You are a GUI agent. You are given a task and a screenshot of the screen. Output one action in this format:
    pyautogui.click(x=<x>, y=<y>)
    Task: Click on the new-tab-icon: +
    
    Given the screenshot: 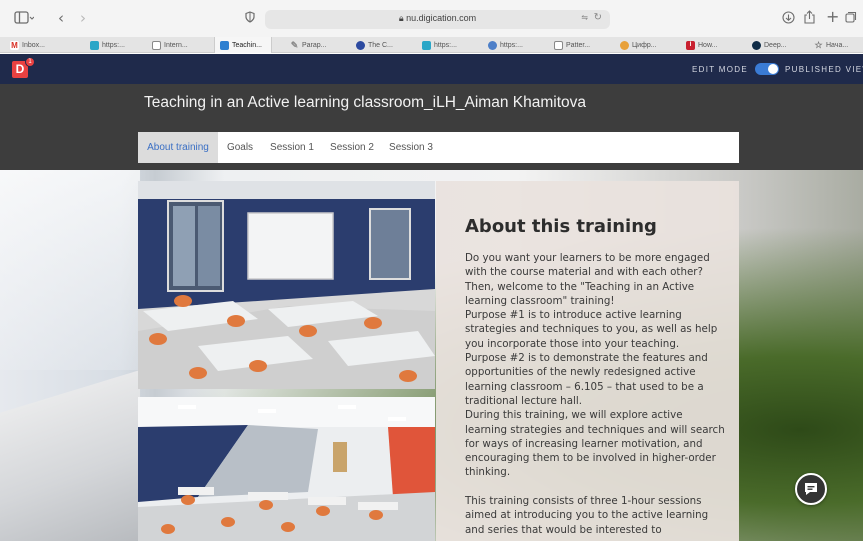 What is the action you would take?
    pyautogui.click(x=832, y=17)
    